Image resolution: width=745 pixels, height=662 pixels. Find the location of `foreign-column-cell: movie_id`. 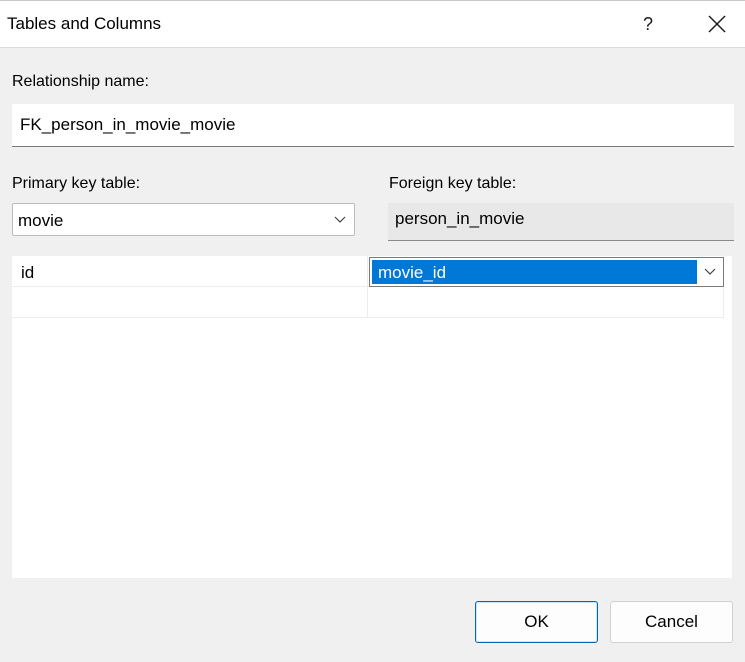

foreign-column-cell: movie_id is located at coordinates (546, 271).